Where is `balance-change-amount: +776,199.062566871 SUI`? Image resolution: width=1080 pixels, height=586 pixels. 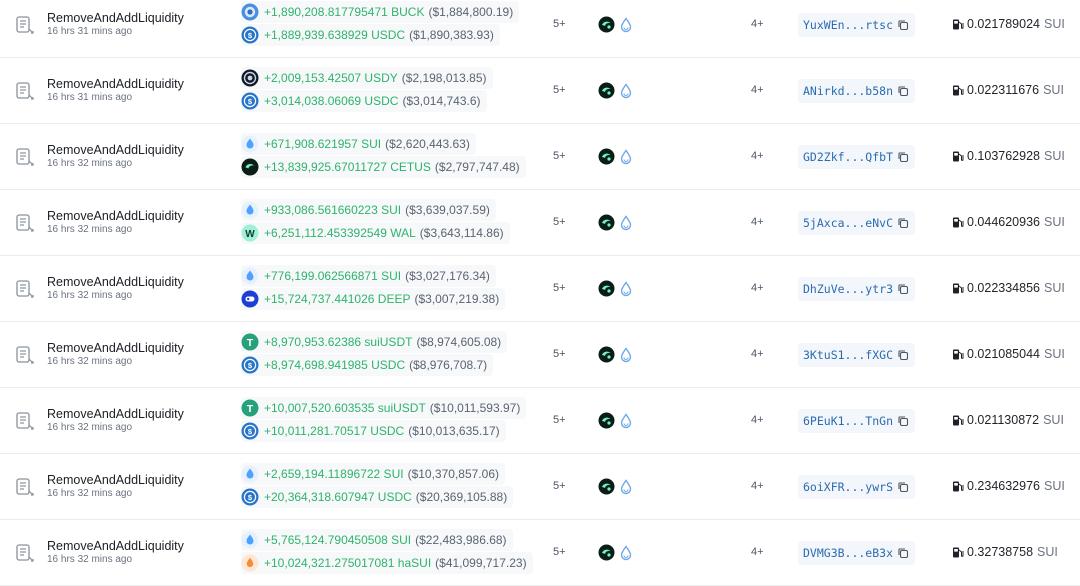
balance-change-amount: +776,199.062566871 SUI is located at coordinates (333, 276).